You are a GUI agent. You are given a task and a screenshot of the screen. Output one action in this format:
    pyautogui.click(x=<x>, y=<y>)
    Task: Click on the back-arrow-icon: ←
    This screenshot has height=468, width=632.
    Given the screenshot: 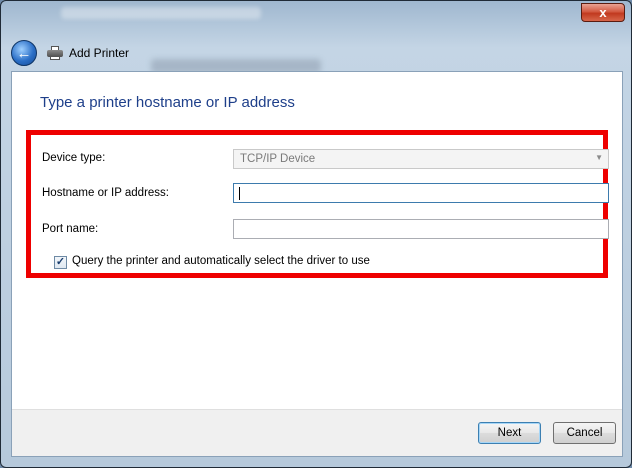 What is the action you would take?
    pyautogui.click(x=24, y=53)
    